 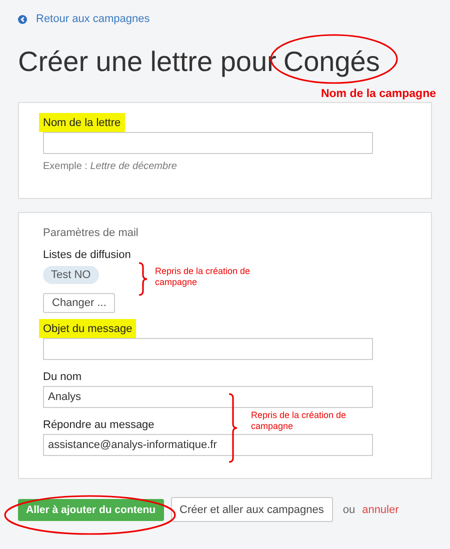 I want to click on field-label: Objet du message, so click(x=87, y=328).